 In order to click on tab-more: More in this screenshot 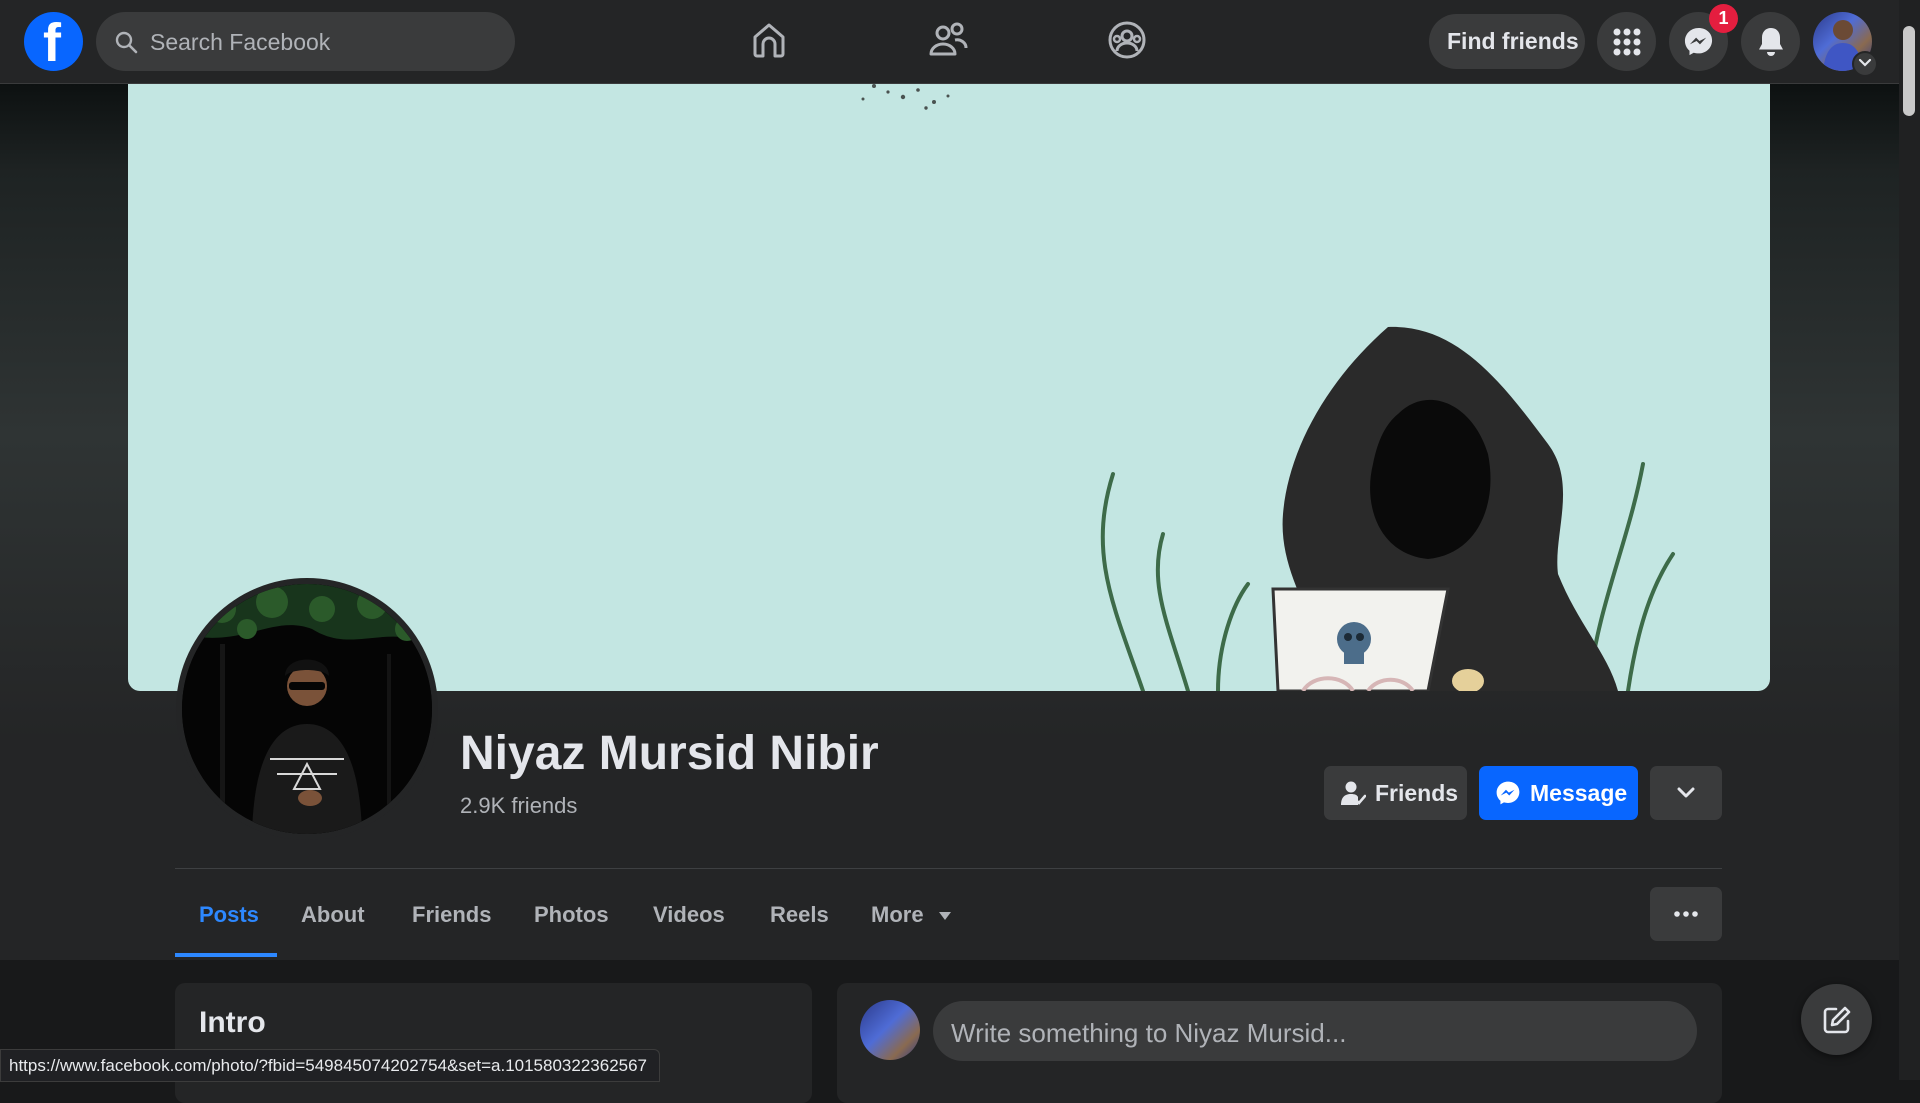, I will do `click(911, 915)`.